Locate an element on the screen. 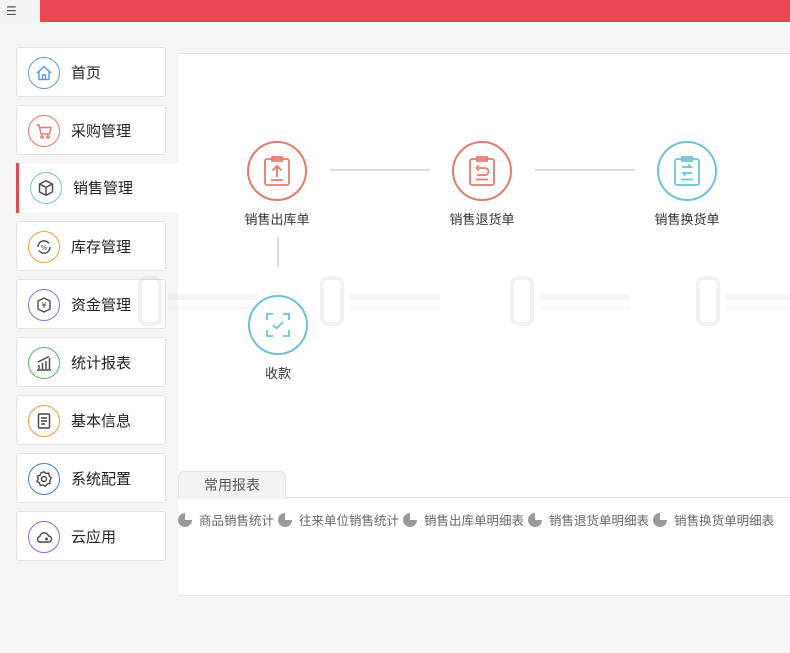 This screenshot has width=790, height=653. yuan-icon: ¥ is located at coordinates (44, 305).